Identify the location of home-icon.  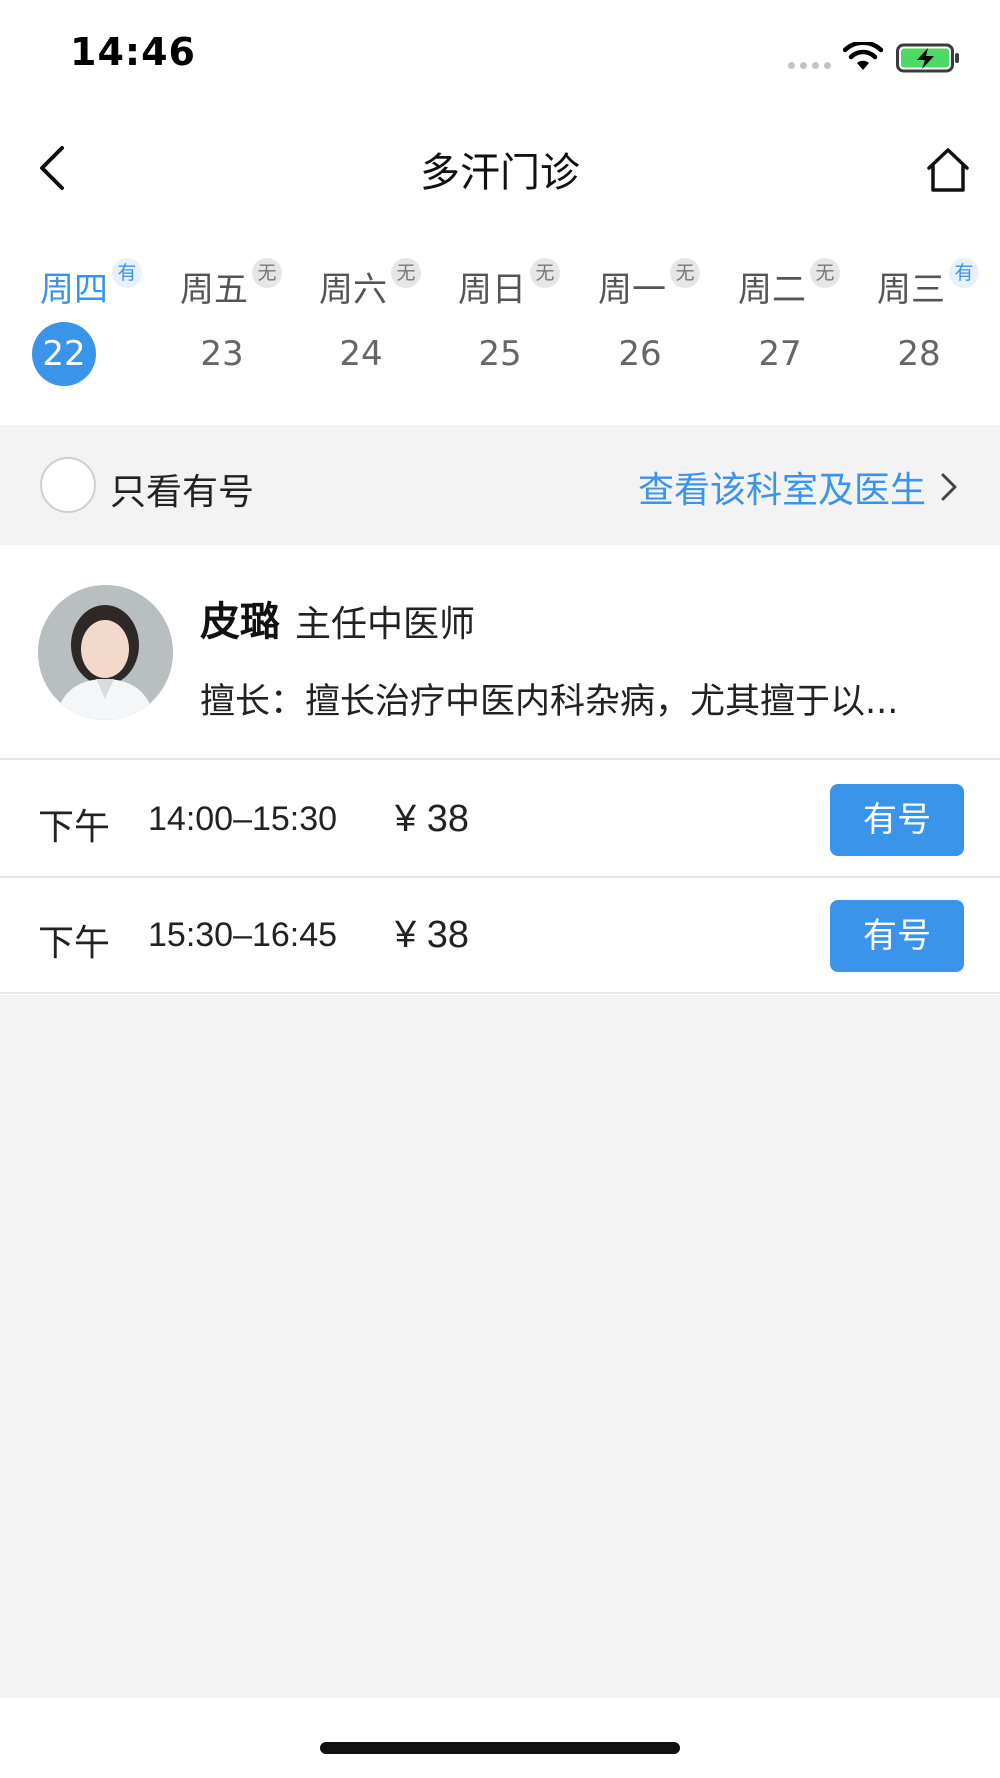
(948, 170).